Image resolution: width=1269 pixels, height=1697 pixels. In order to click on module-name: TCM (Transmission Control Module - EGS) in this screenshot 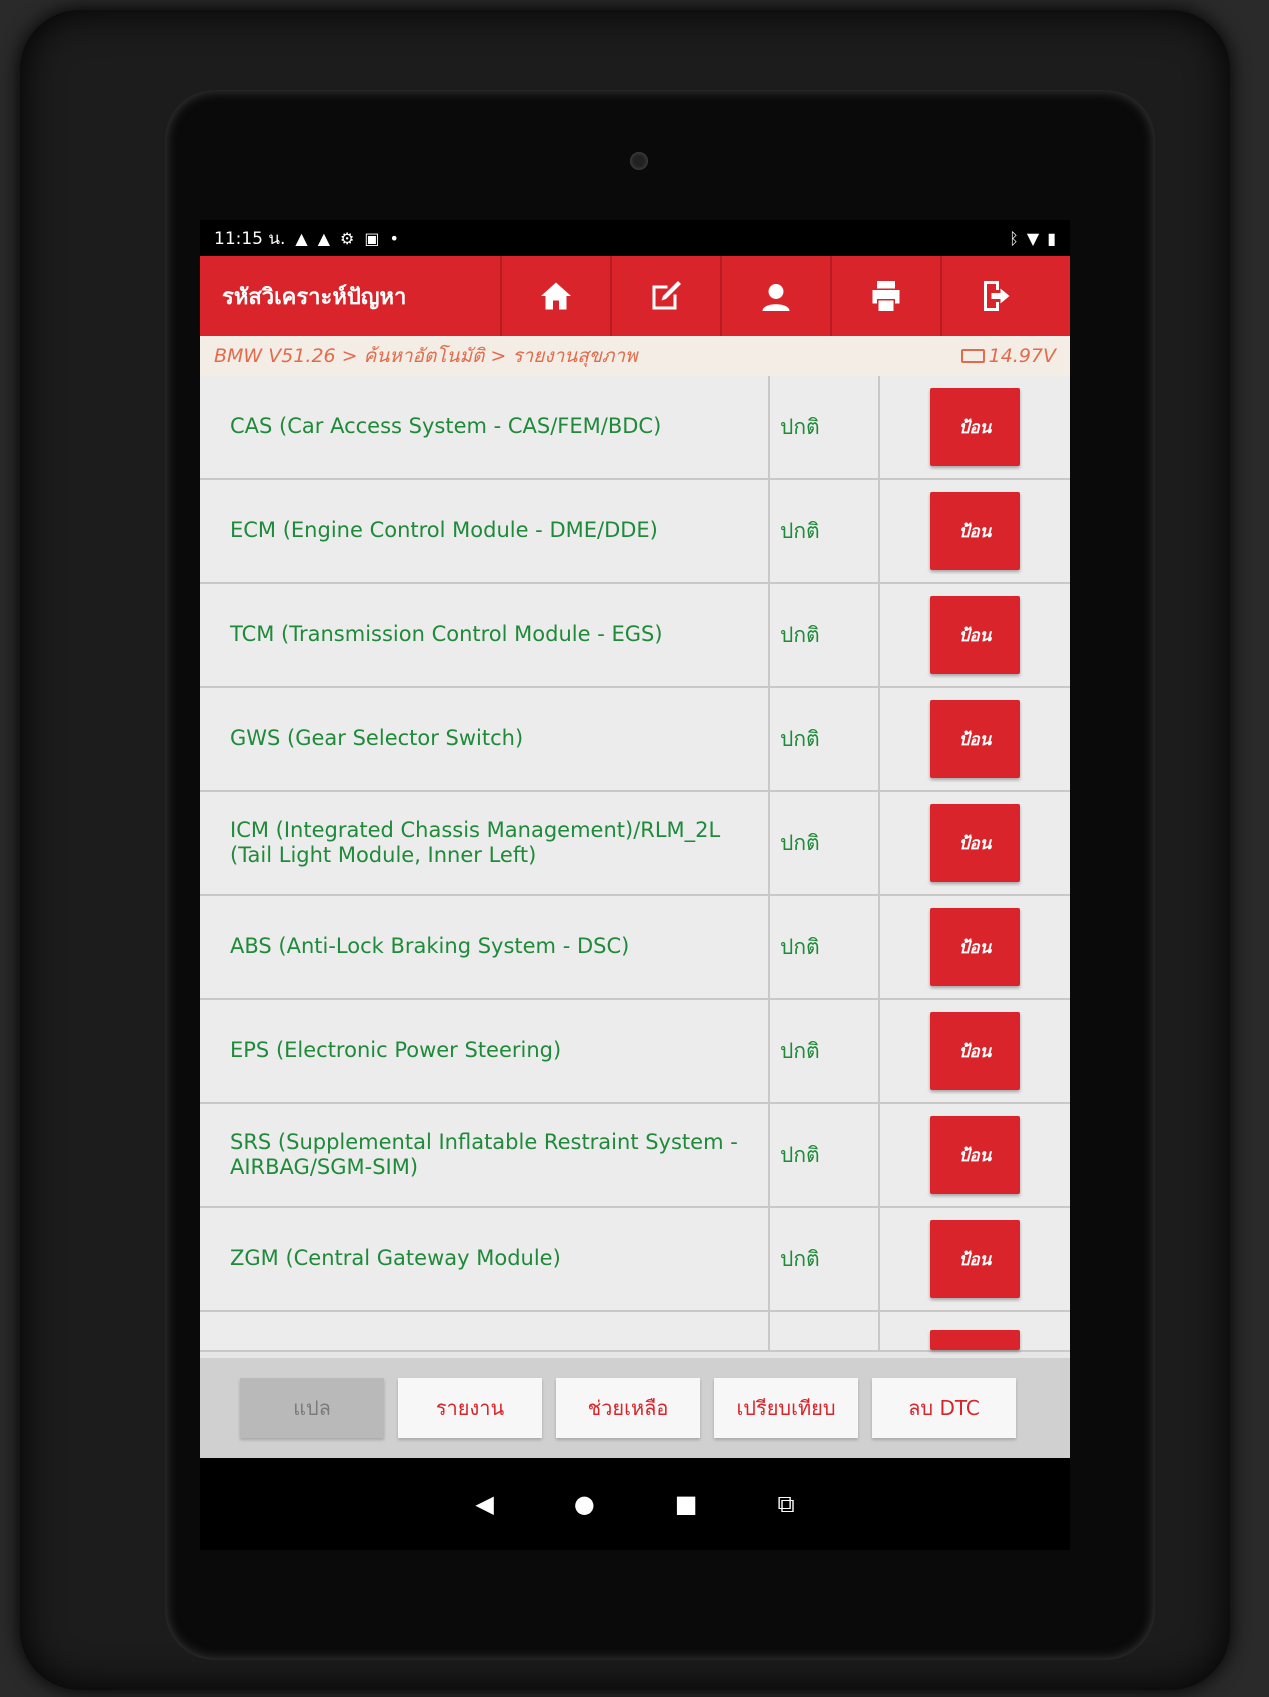, I will do `click(485, 635)`.